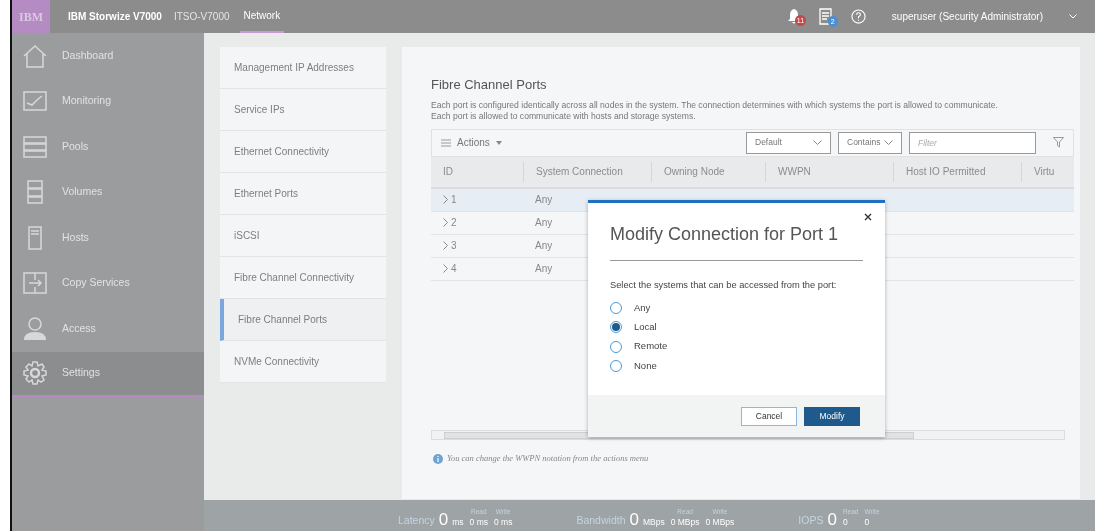 The width and height of the screenshot is (1095, 531). Describe the element at coordinates (967, 16) in the screenshot. I see `user-menu: superuser (Security Administrator)` at that location.